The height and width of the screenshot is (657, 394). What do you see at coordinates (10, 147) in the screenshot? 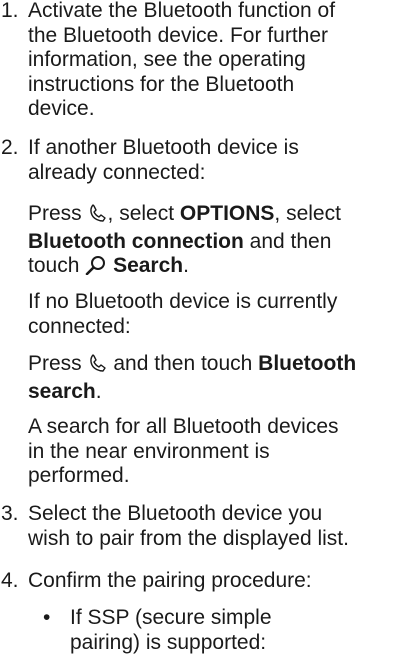
I see `step-number: 2.` at bounding box center [10, 147].